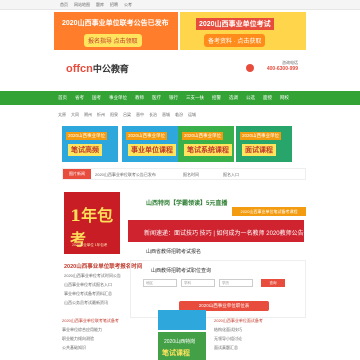  Describe the element at coordinates (216, 98) in the screenshot. I see `nav-item: 招警` at that location.